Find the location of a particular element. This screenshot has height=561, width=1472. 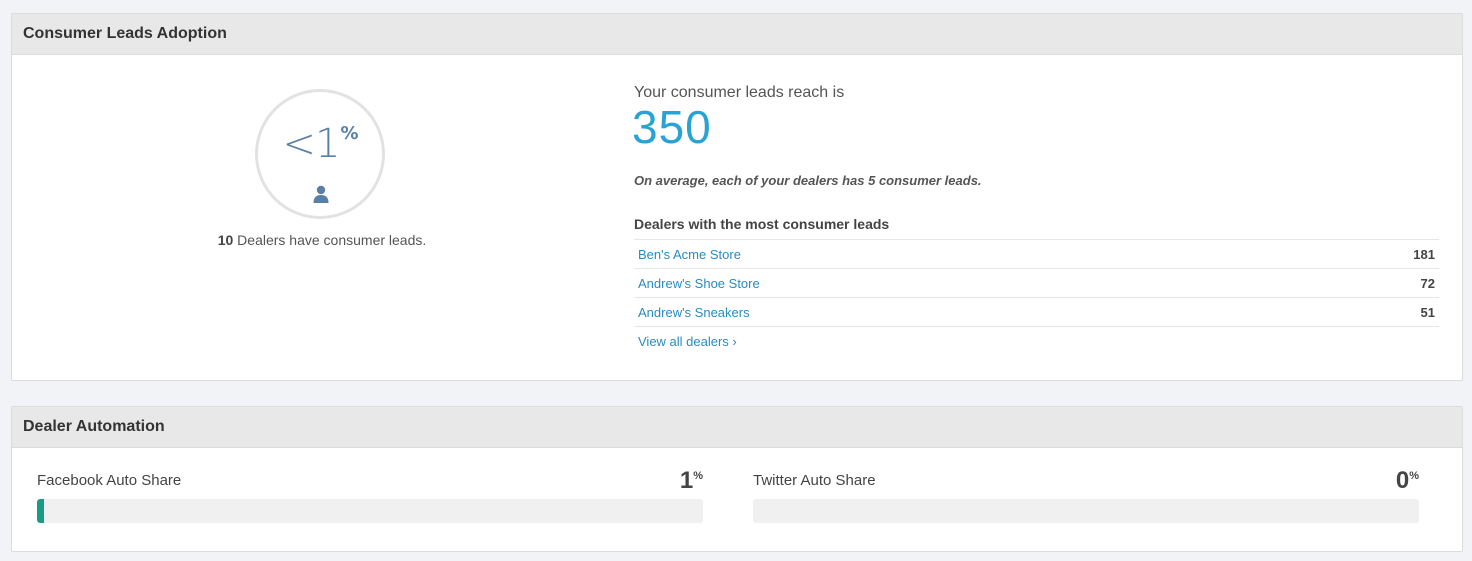

panel-title: Consumer Leads Adoption is located at coordinates (737, 34).